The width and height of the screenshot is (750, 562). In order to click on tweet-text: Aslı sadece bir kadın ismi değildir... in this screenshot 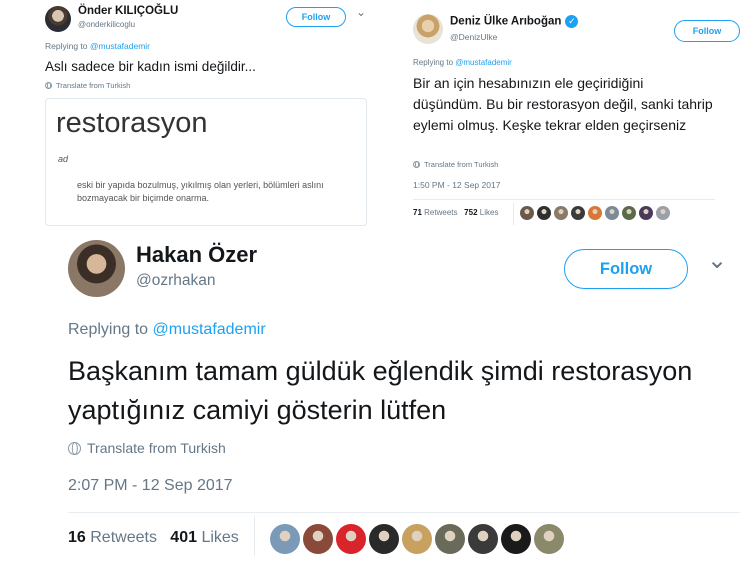, I will do `click(150, 66)`.